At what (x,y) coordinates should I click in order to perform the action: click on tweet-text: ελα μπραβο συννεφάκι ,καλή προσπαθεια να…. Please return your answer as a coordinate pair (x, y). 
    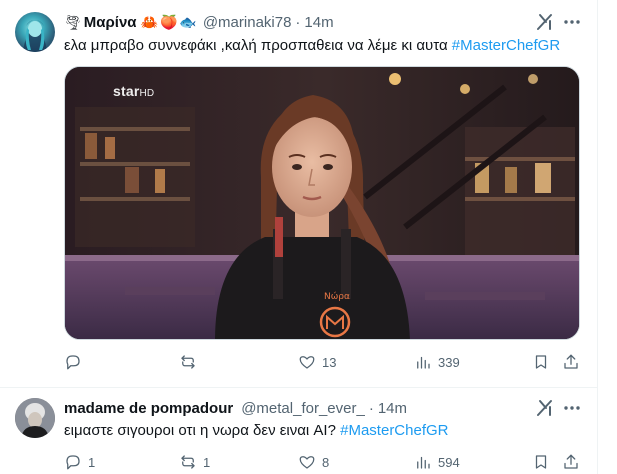
    Looking at the image, I should click on (312, 46).